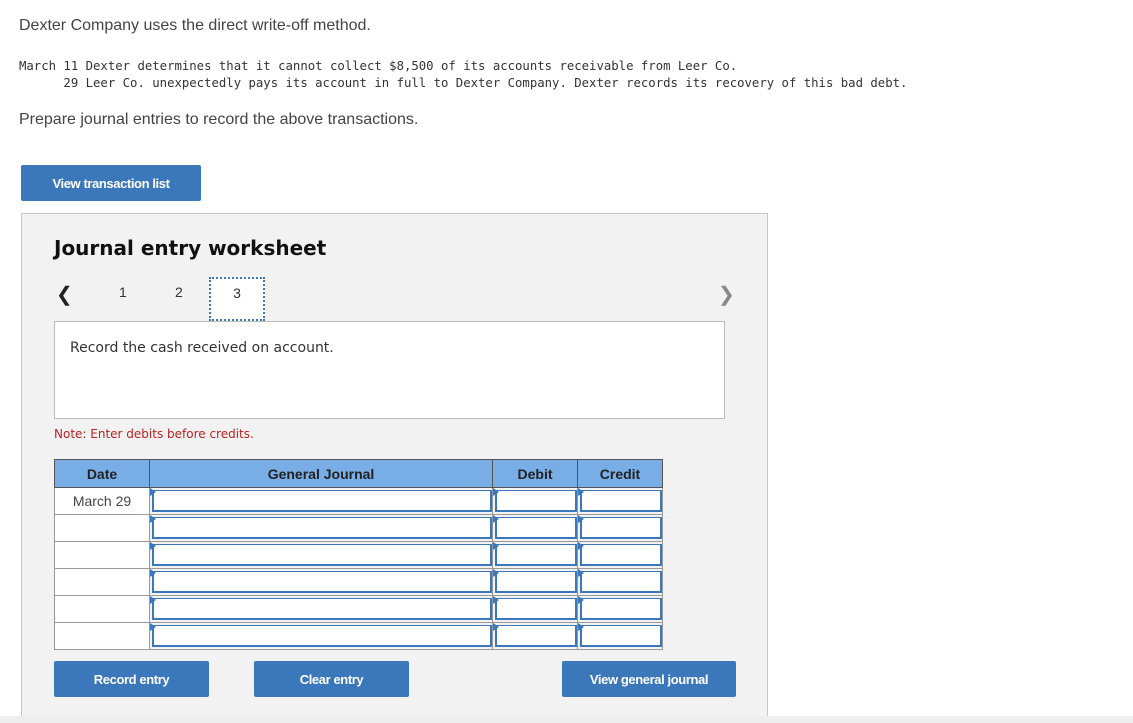 The height and width of the screenshot is (723, 1133). Describe the element at coordinates (123, 292) in the screenshot. I see `step-tab-1: 1` at that location.